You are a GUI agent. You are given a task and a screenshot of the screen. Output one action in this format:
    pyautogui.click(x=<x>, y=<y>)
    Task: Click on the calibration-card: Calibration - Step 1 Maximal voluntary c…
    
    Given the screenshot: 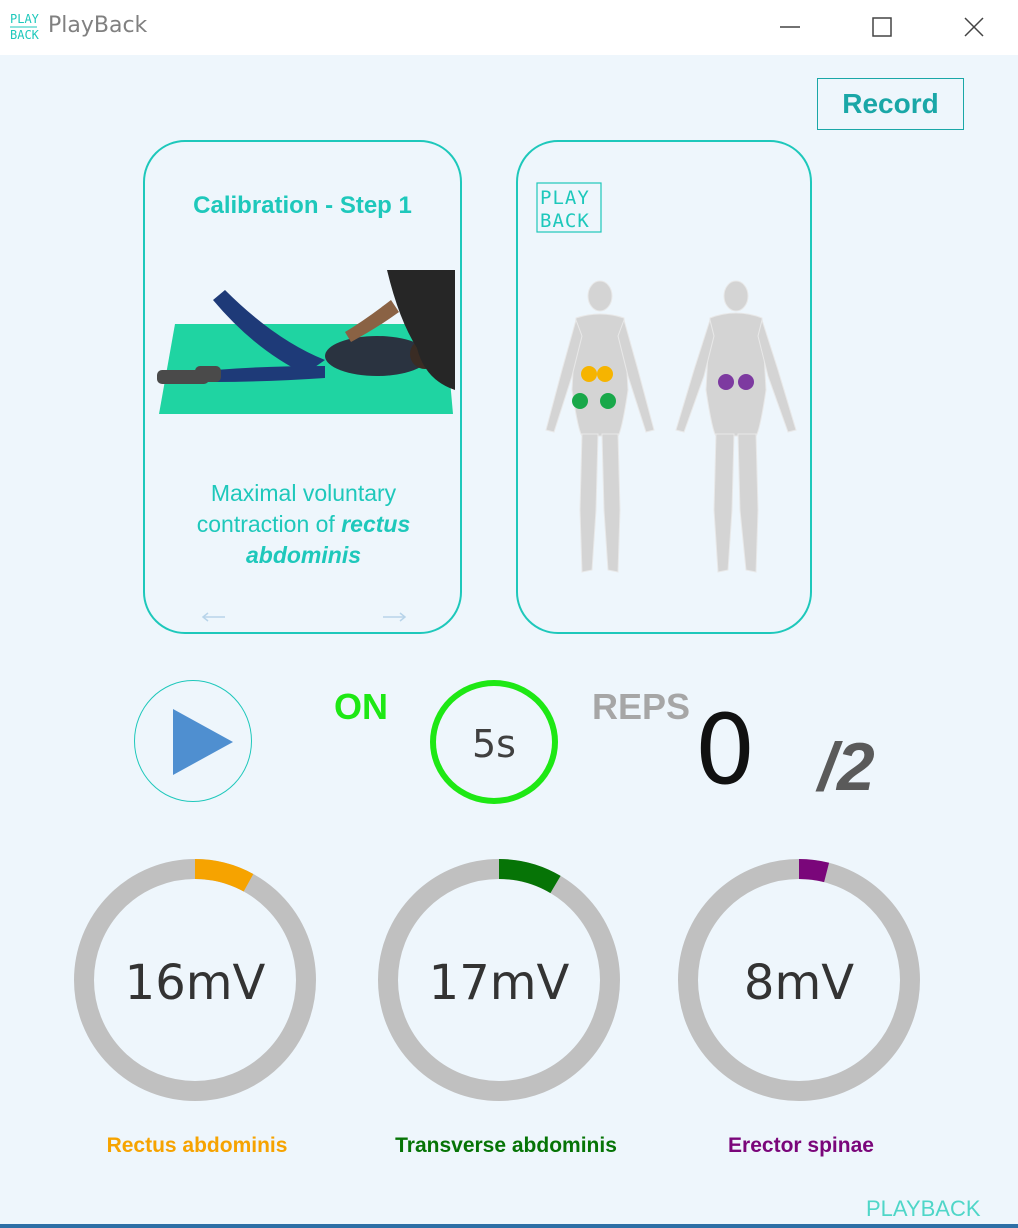 What is the action you would take?
    pyautogui.click(x=302, y=387)
    